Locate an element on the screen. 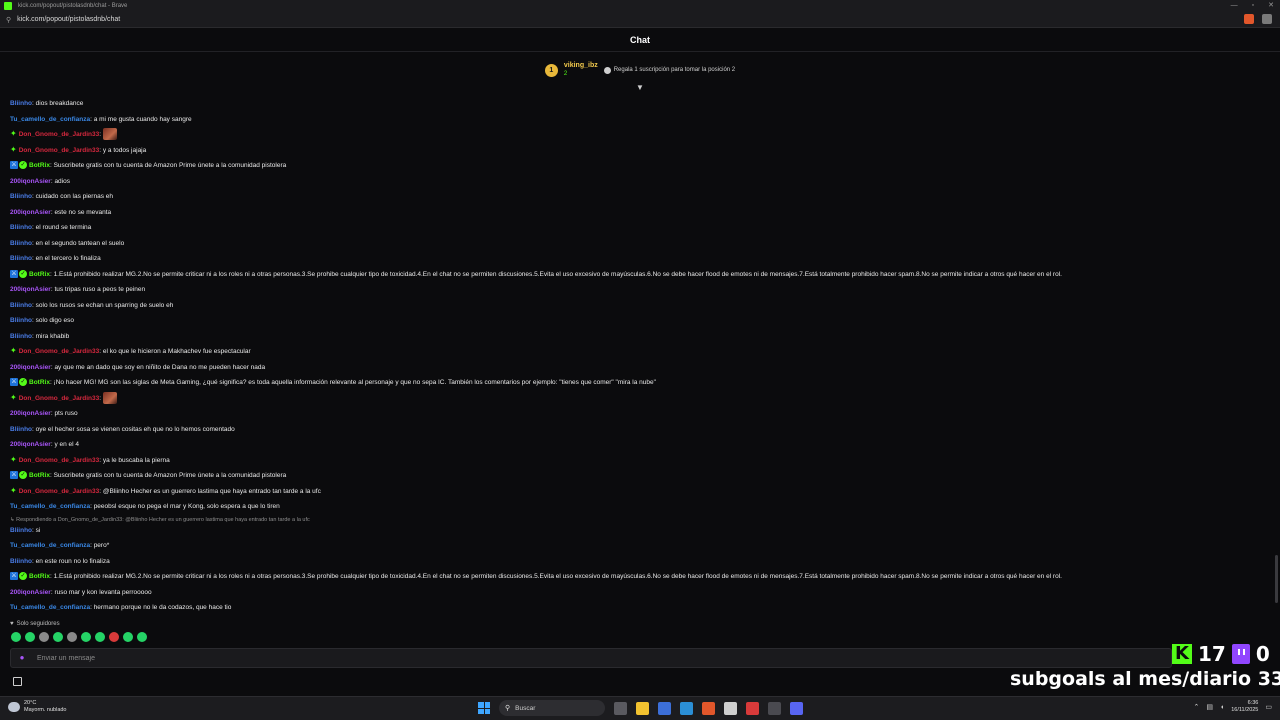 This screenshot has width=1280, height=720. obs-icon is located at coordinates (730, 708).